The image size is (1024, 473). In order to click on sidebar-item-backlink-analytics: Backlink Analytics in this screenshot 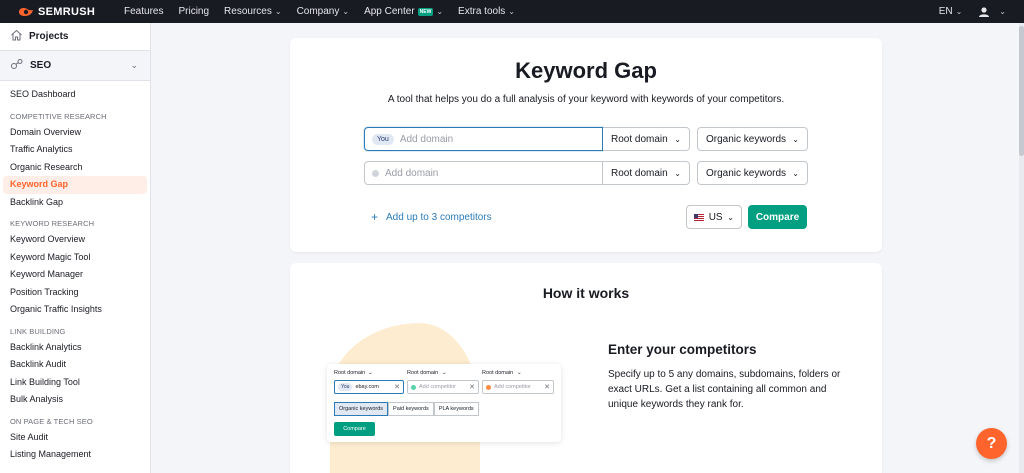, I will do `click(75, 348)`.